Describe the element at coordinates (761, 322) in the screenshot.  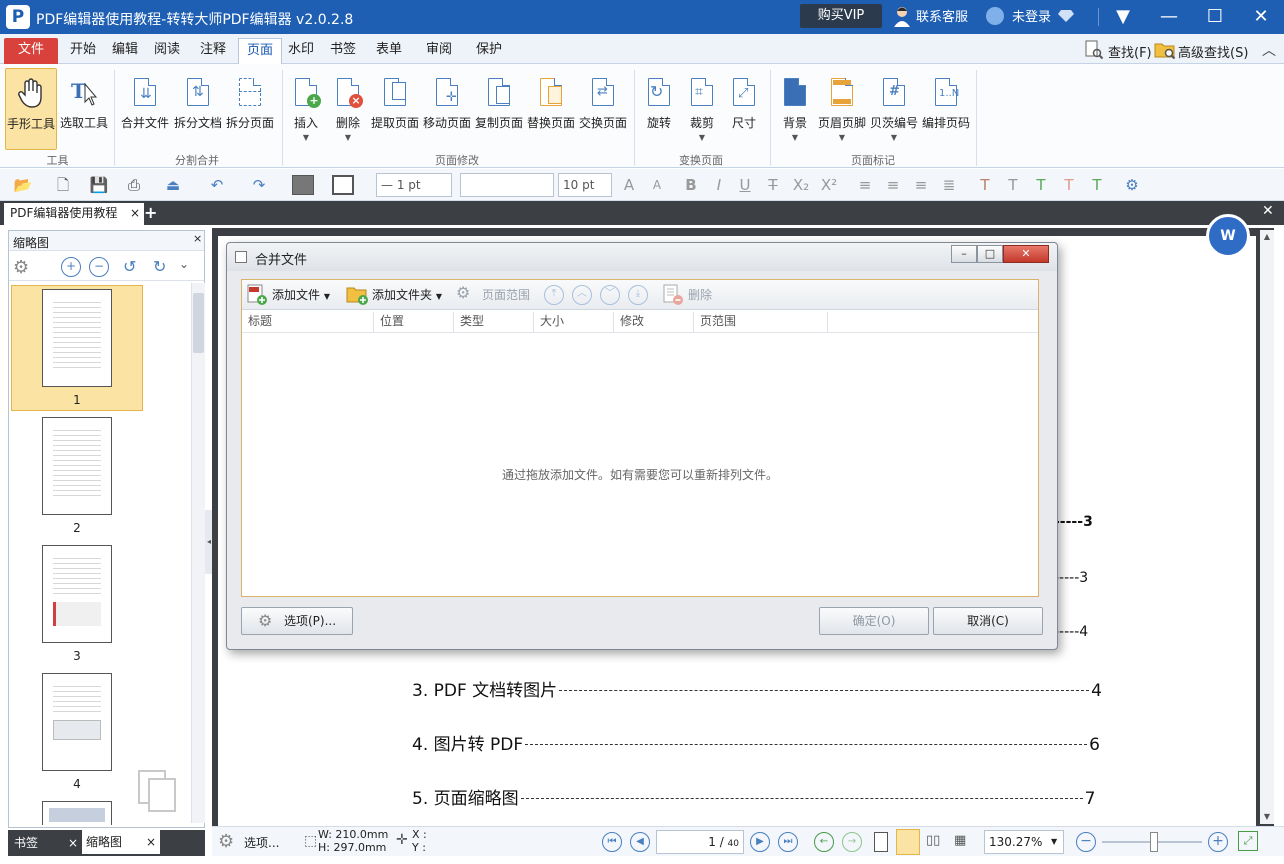
I see `column-header-page-range: 页范围` at that location.